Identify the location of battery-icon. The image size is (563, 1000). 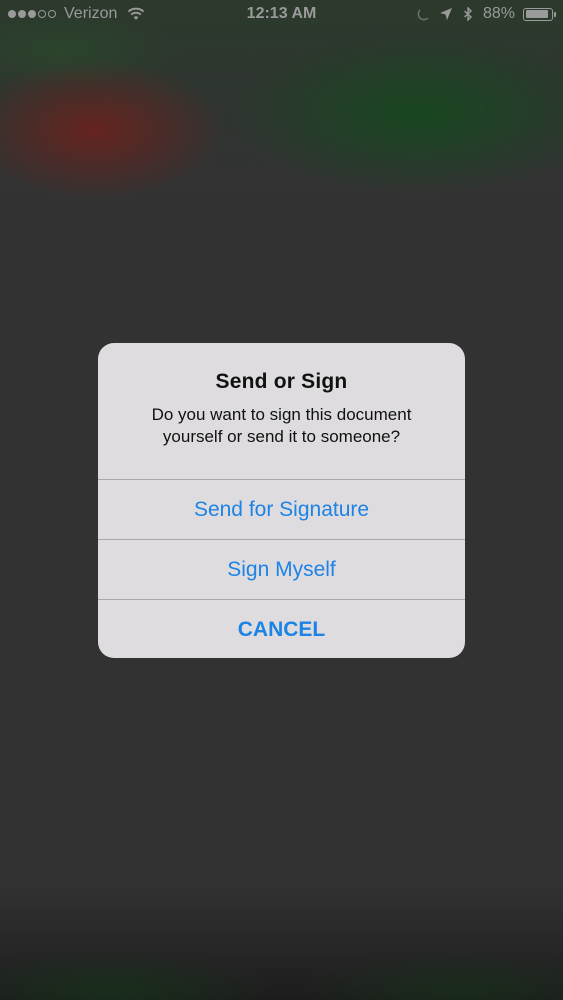
(539, 14).